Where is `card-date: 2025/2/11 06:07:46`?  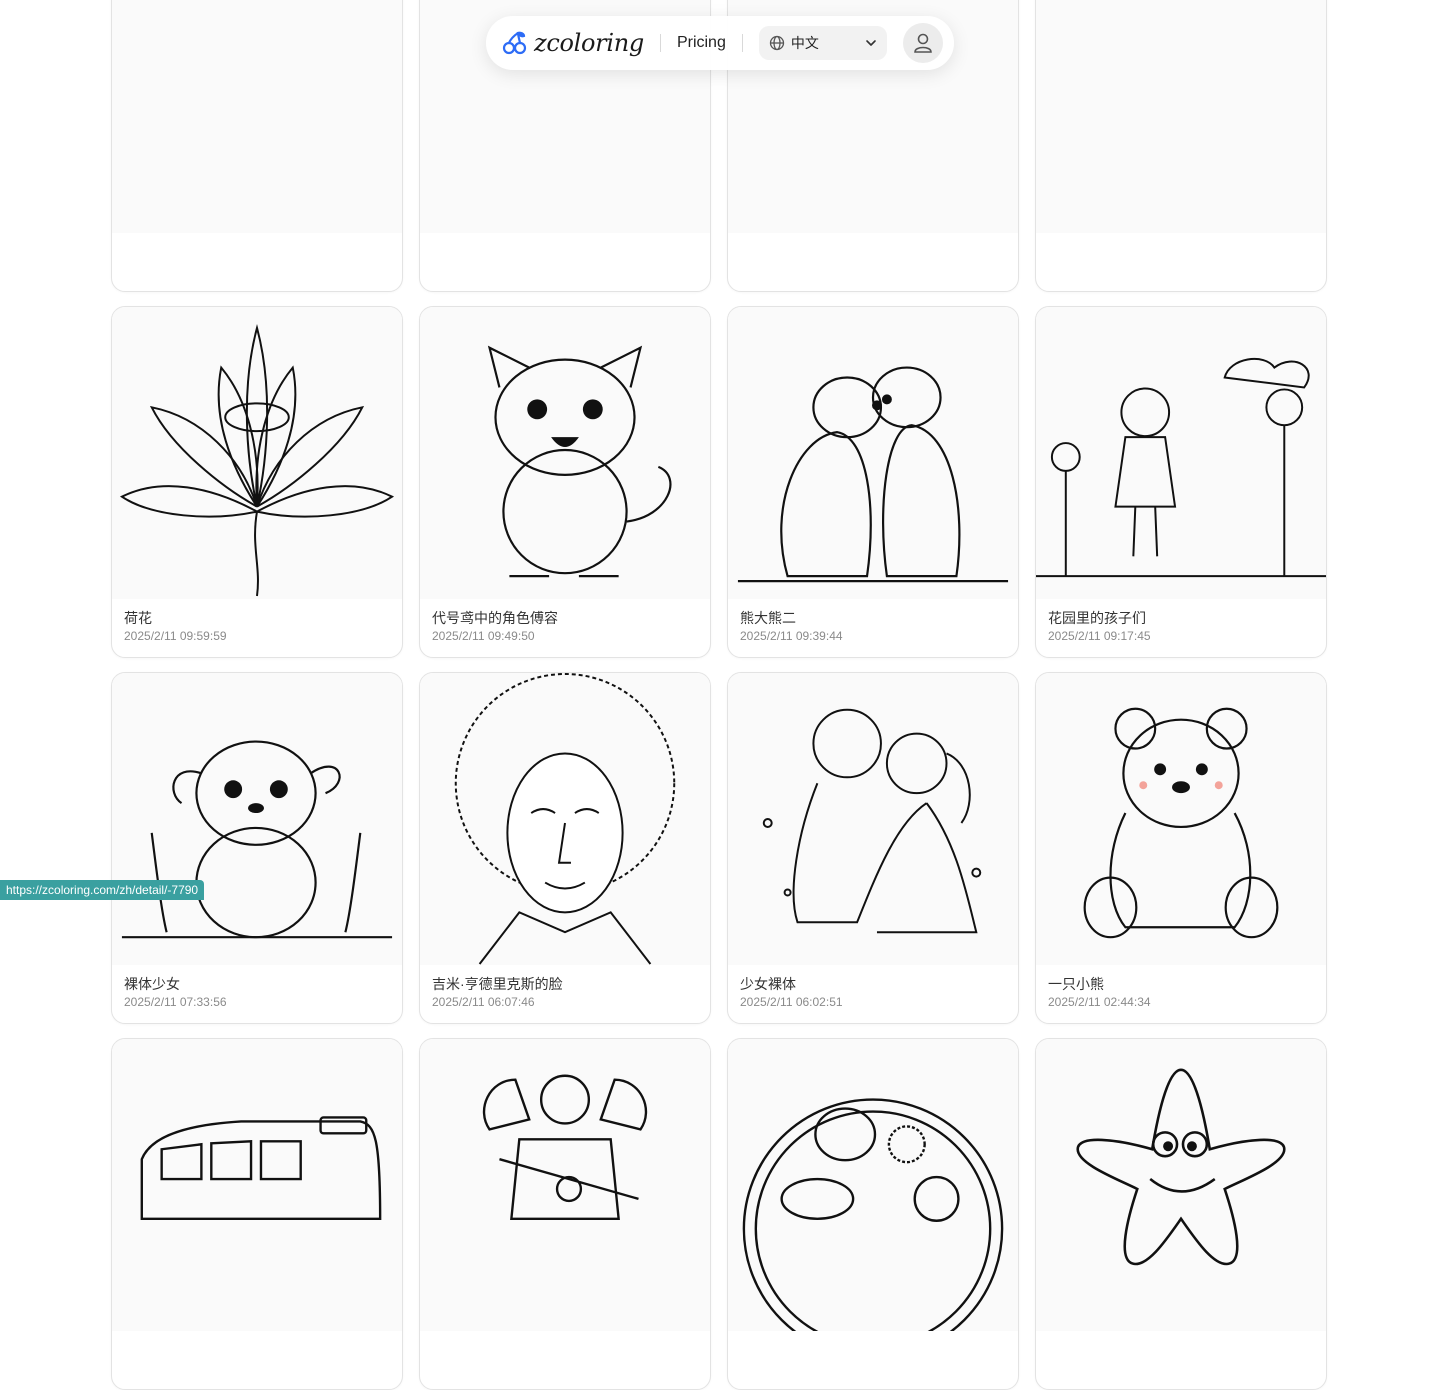 card-date: 2025/2/11 06:07:46 is located at coordinates (483, 1002).